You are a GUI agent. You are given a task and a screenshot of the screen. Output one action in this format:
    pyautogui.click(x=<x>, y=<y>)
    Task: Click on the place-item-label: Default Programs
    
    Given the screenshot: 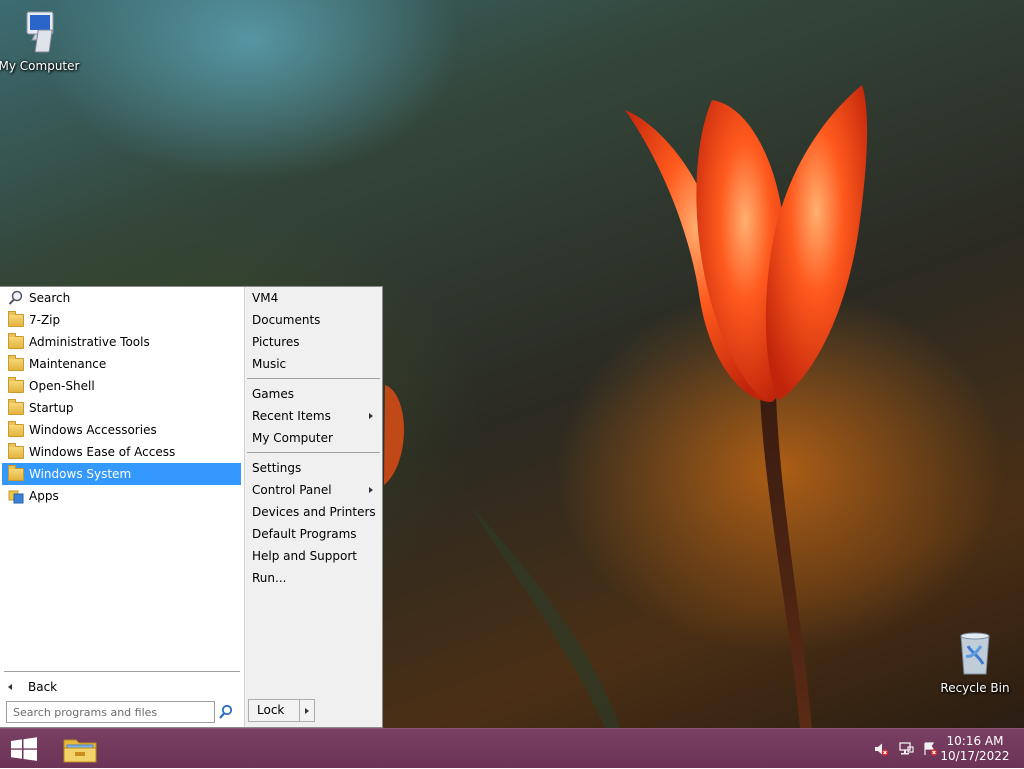 What is the action you would take?
    pyautogui.click(x=304, y=534)
    